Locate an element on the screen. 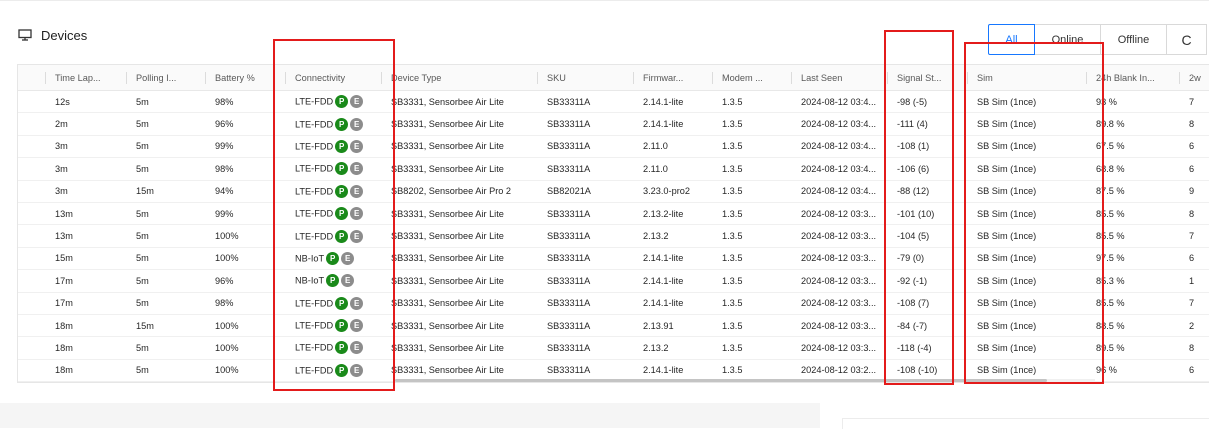 Image resolution: width=1209 pixels, height=429 pixels. table-cell: -98 (-5) is located at coordinates (927, 102).